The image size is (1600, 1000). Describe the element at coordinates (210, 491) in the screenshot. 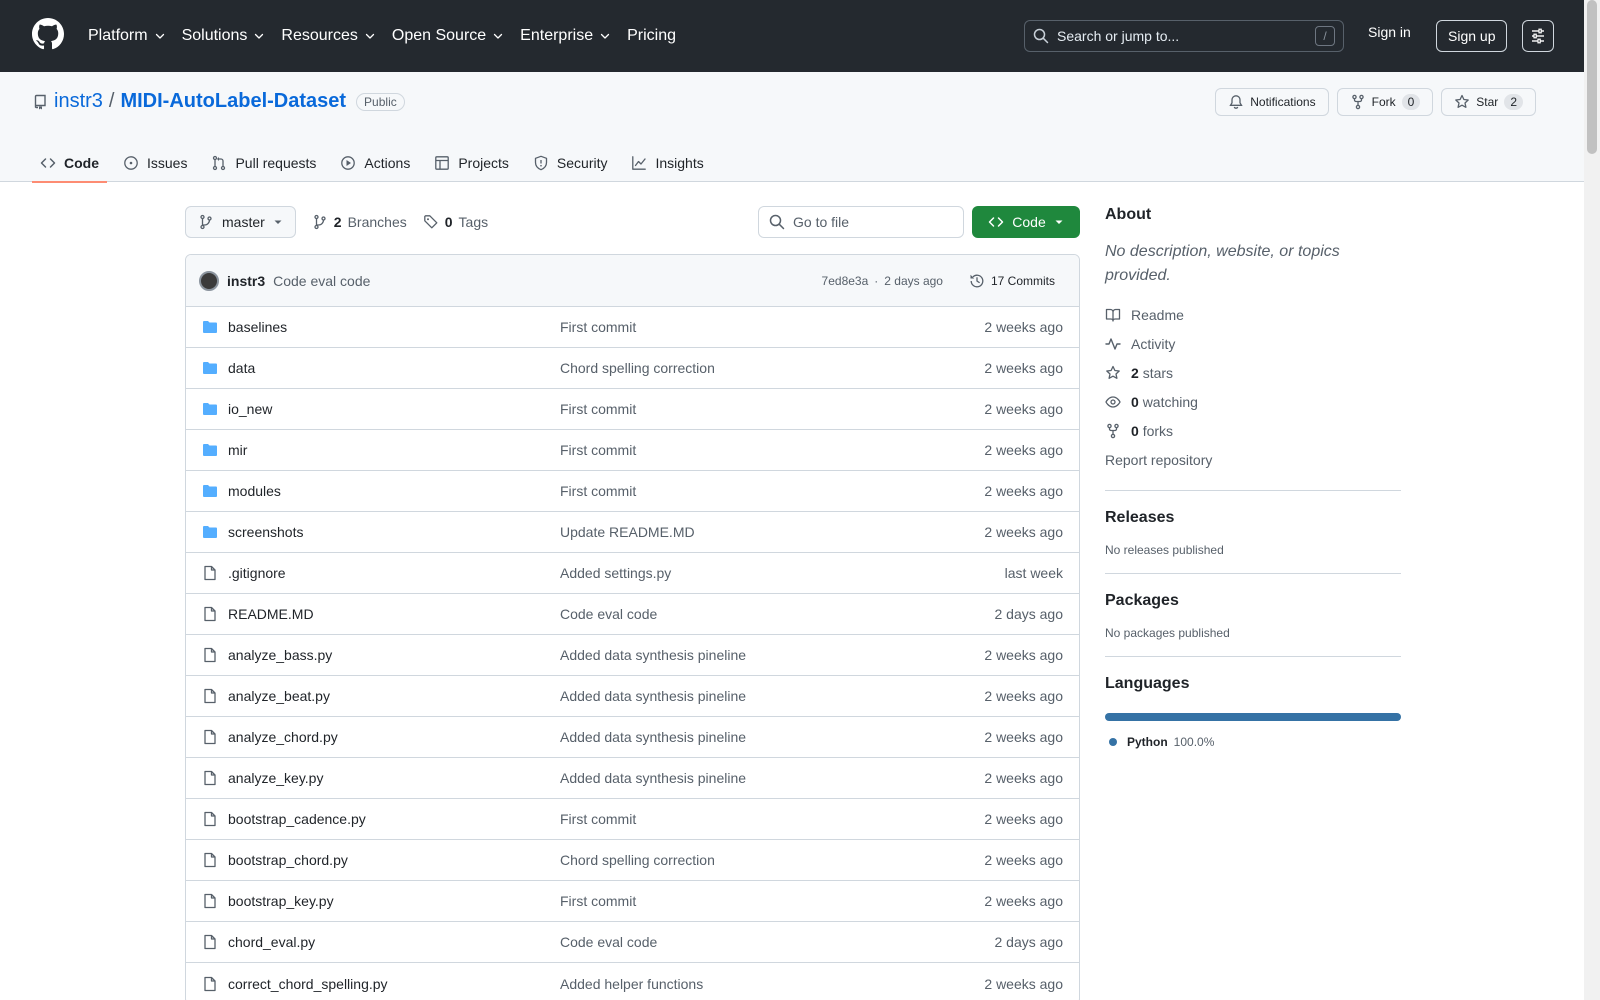

I see `folder-icon` at that location.